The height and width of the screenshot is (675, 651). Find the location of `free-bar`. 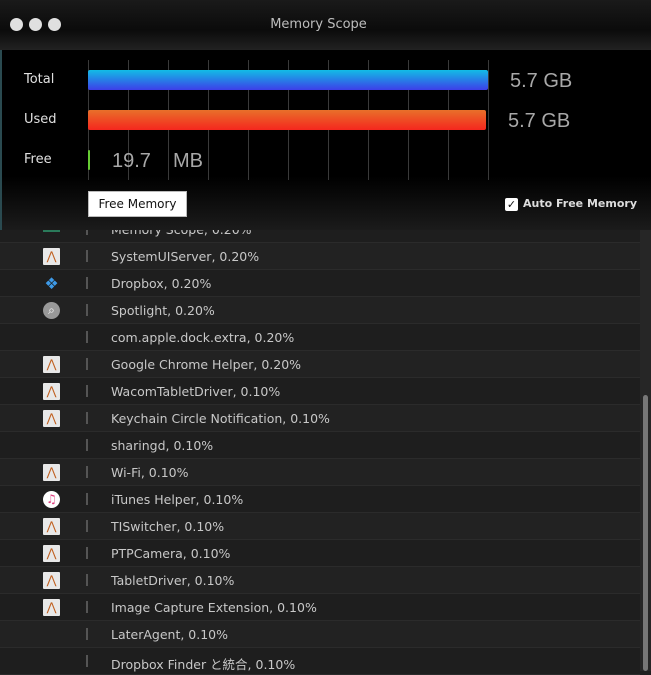

free-bar is located at coordinates (89, 160).